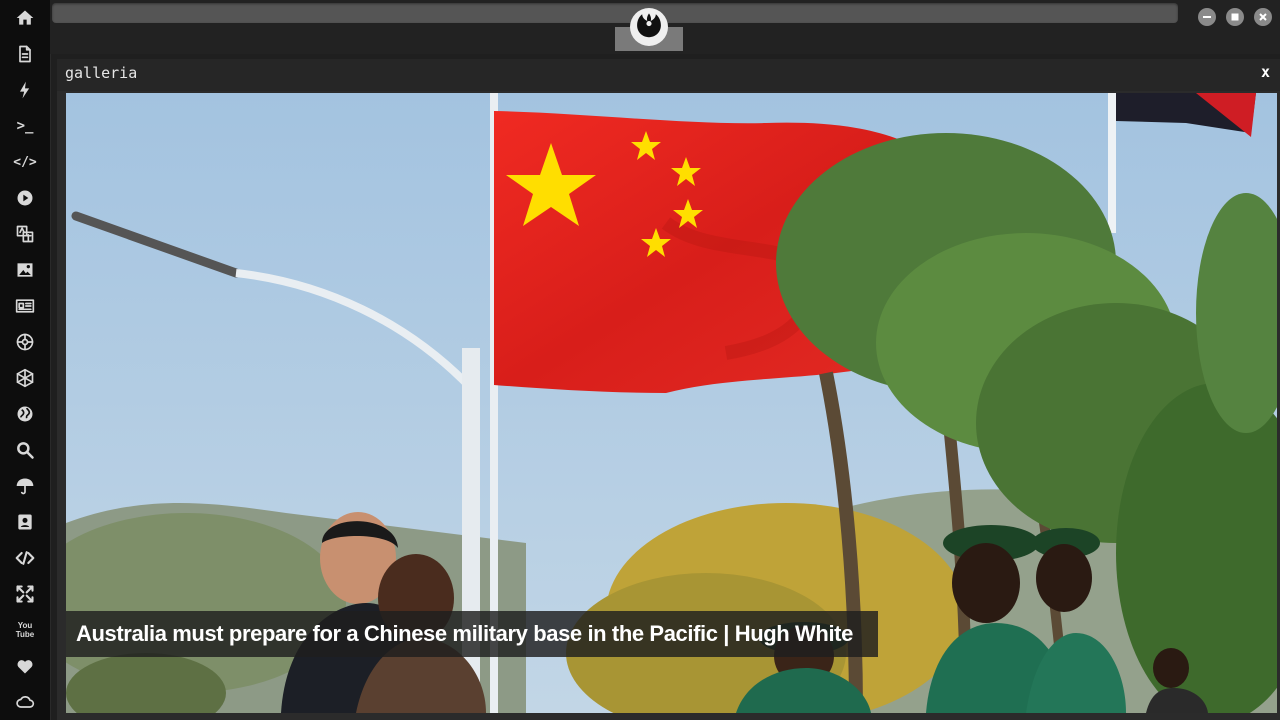  I want to click on expand-icon, so click(25, 594).